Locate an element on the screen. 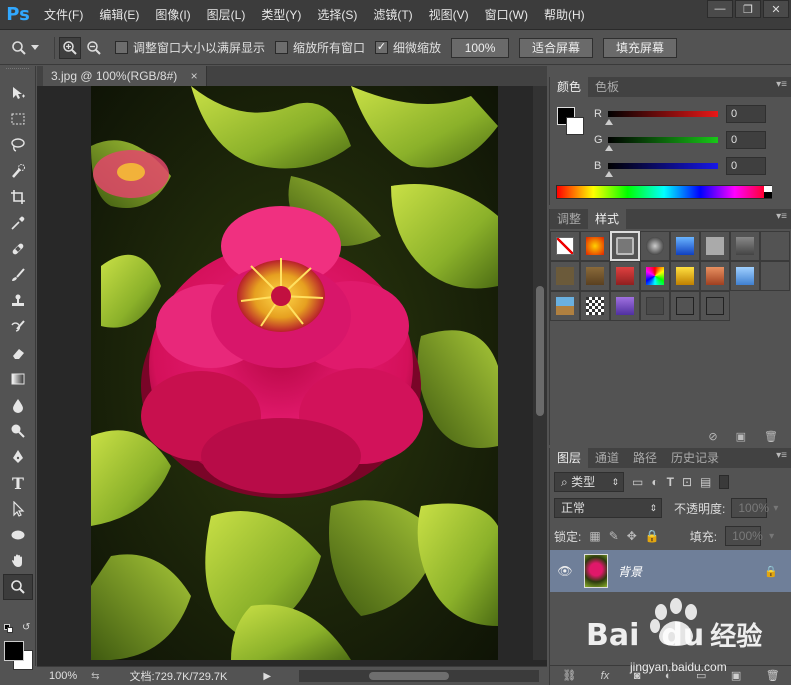 This screenshot has width=791, height=685. status-export-icon: ⇆ is located at coordinates (95, 676).